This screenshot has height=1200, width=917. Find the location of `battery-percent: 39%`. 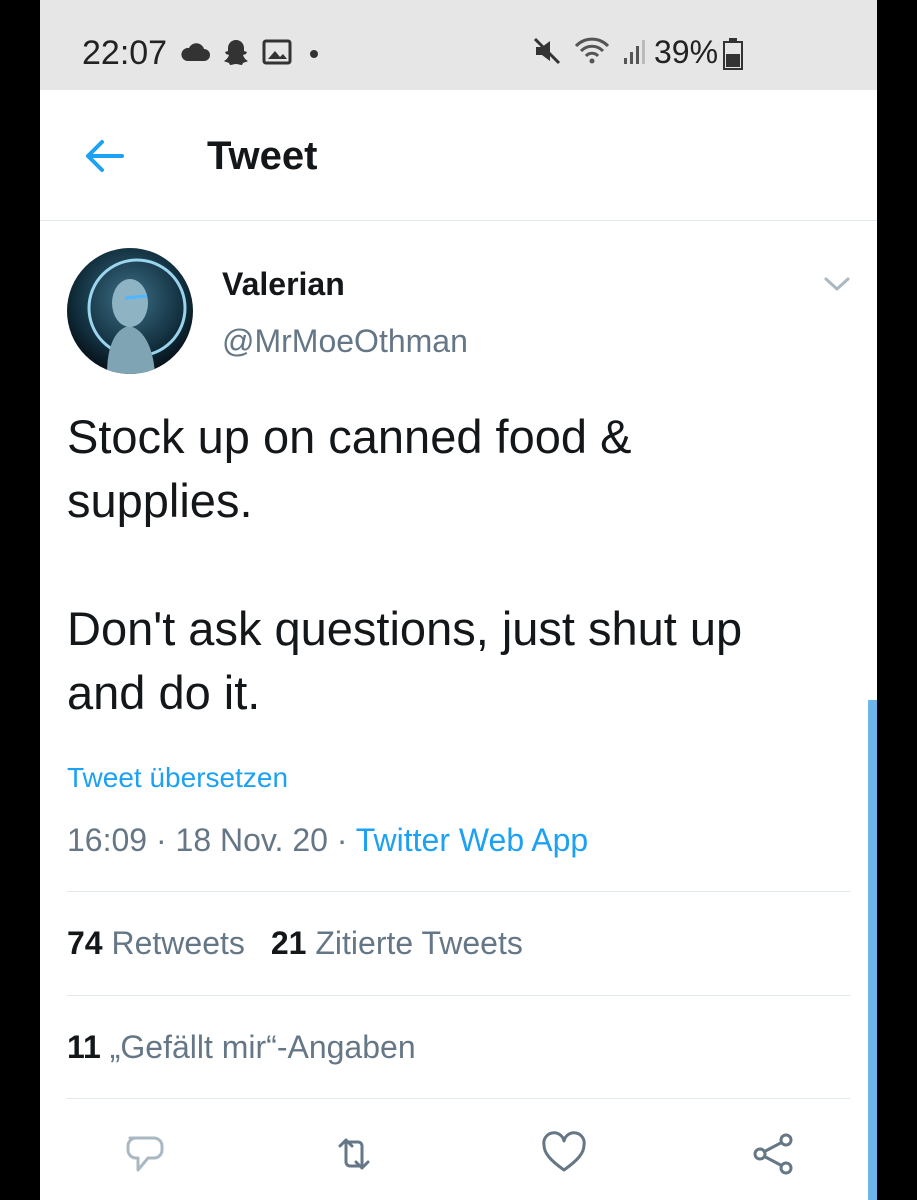

battery-percent: 39% is located at coordinates (686, 52).